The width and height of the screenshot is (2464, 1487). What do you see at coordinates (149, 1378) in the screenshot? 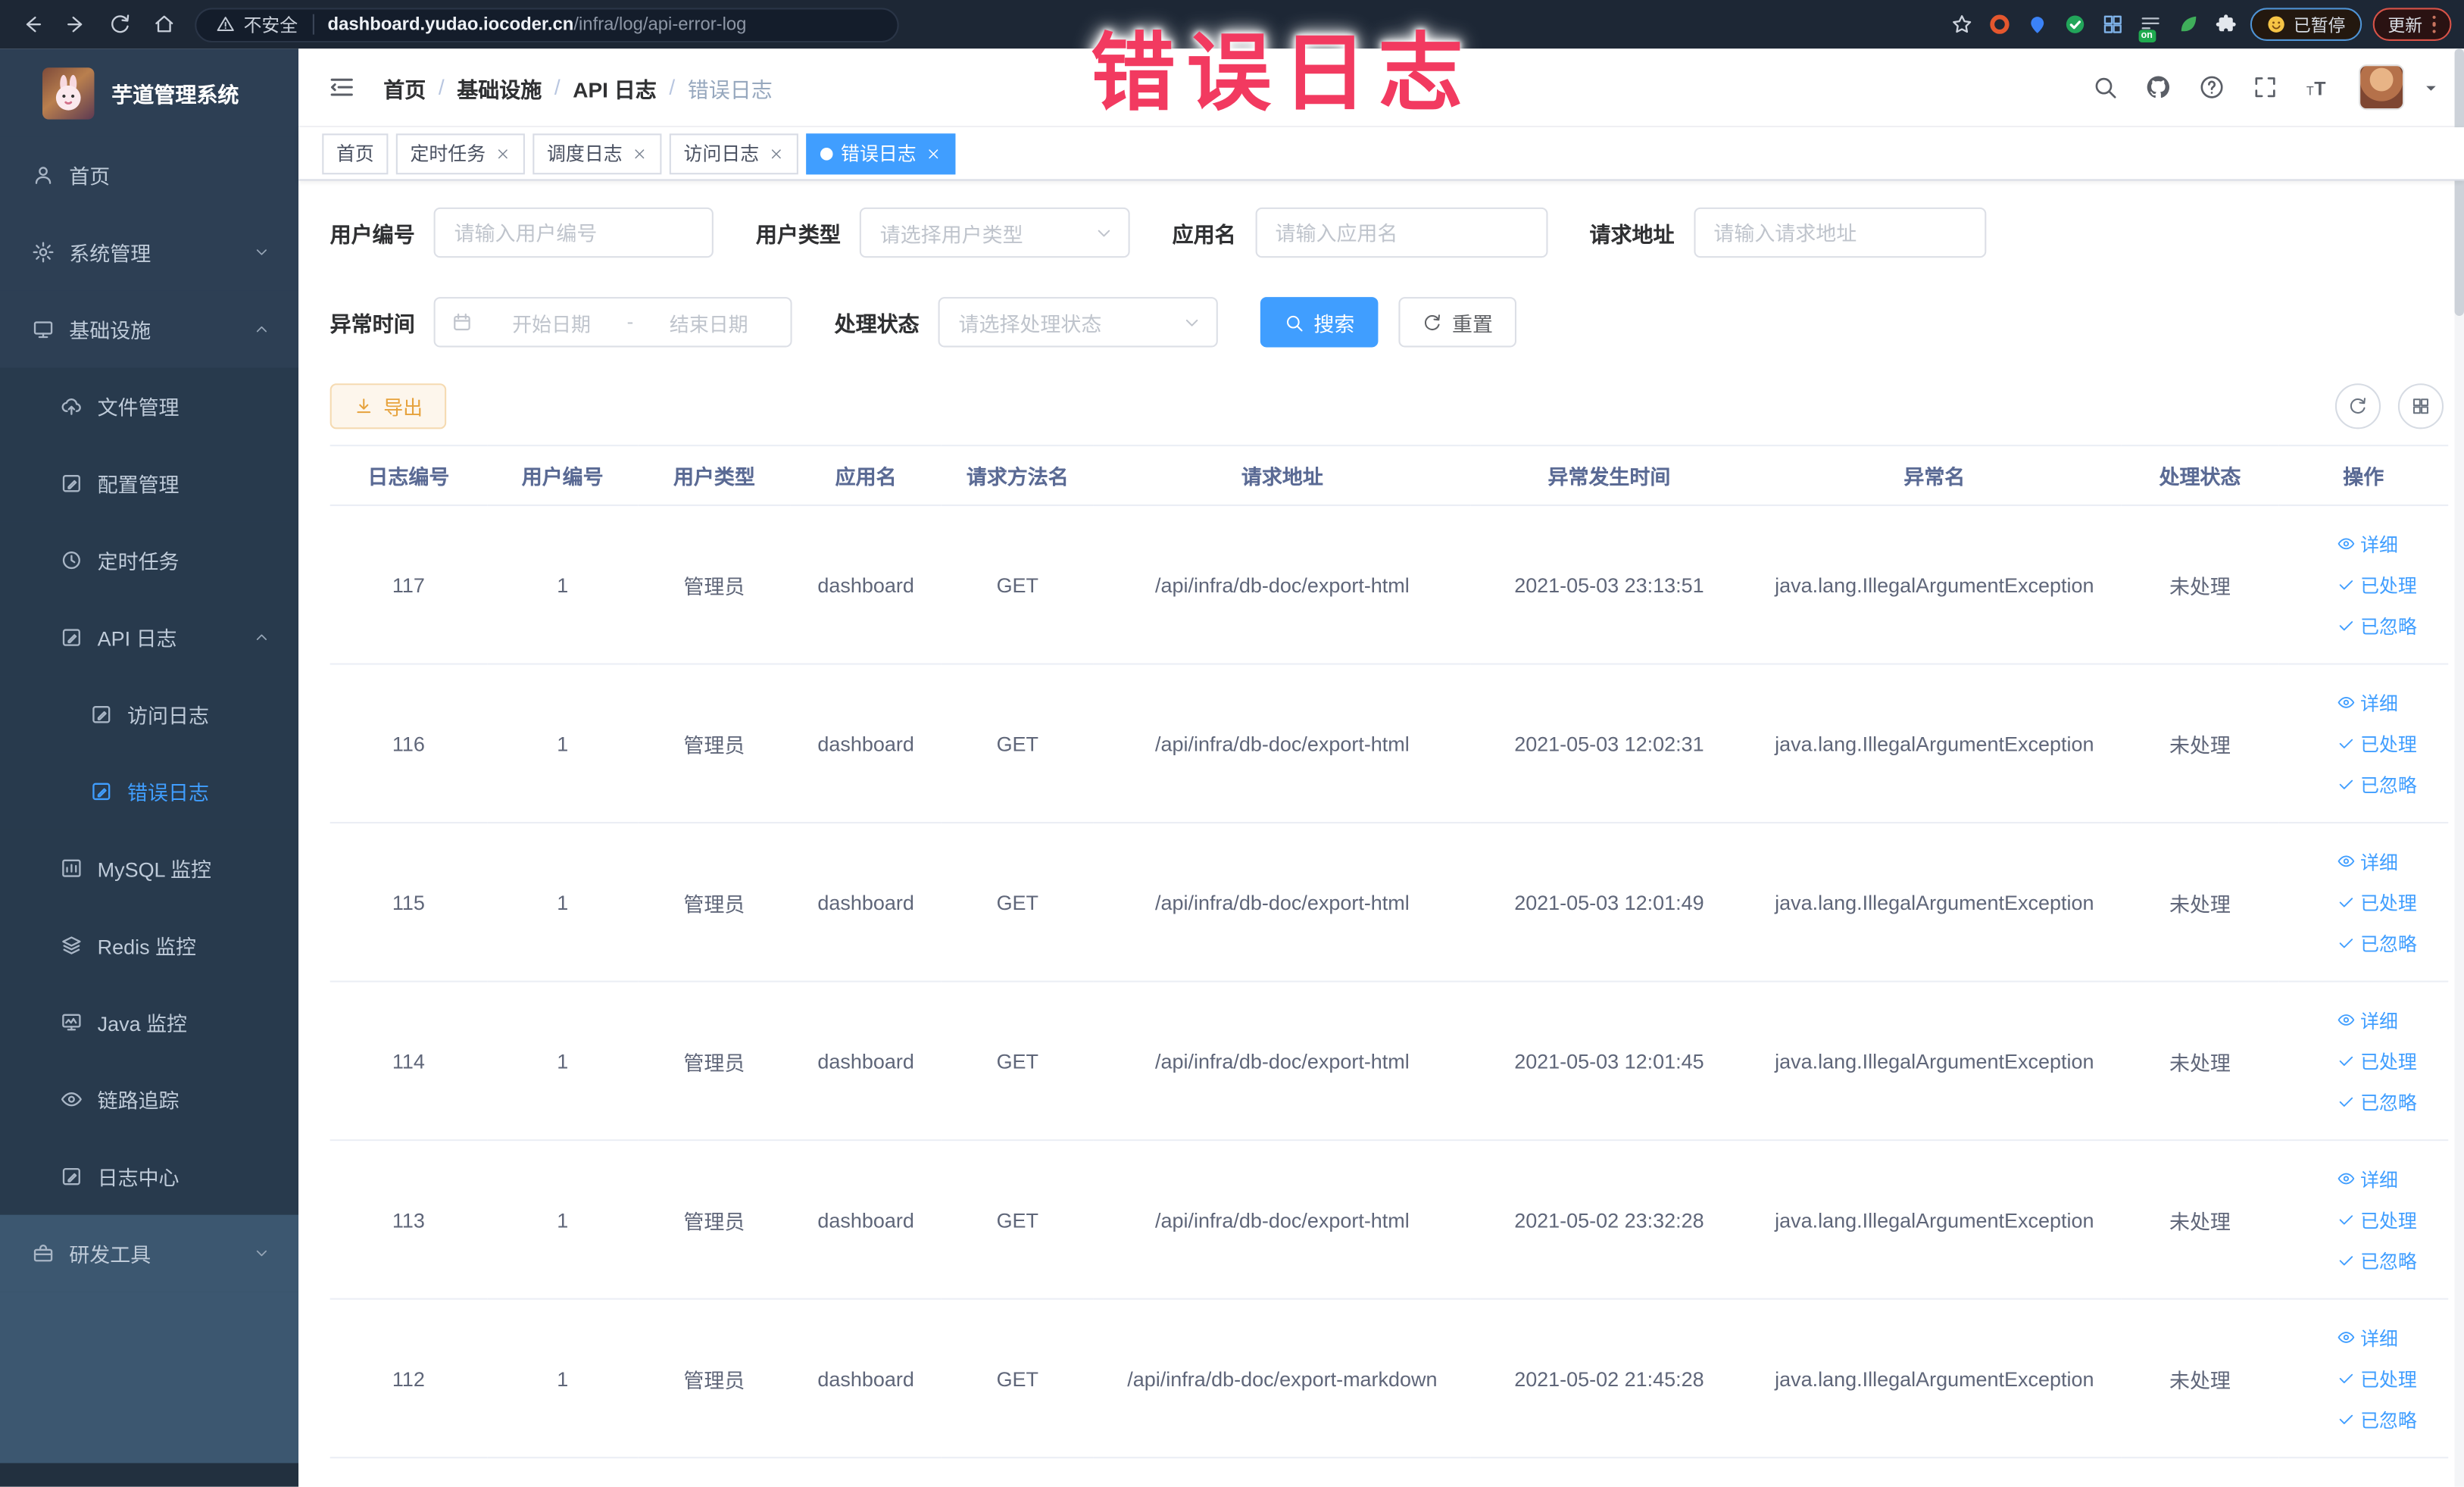
I see `sidebar-filler` at bounding box center [149, 1378].